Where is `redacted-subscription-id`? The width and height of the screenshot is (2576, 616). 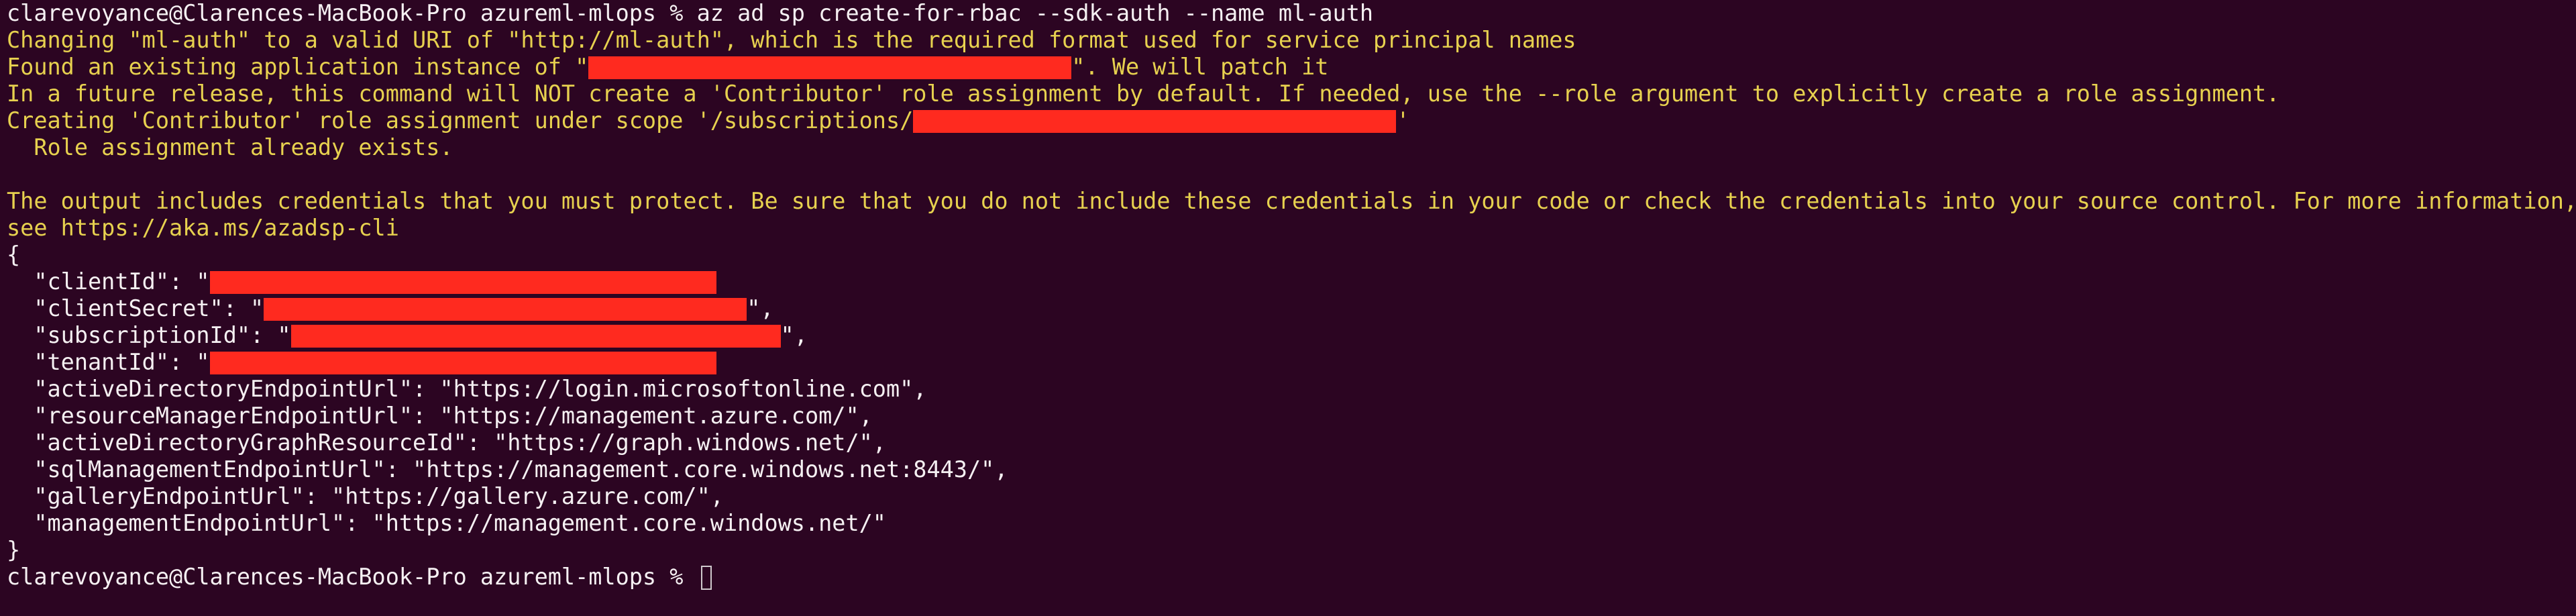
redacted-subscription-id is located at coordinates (535, 336).